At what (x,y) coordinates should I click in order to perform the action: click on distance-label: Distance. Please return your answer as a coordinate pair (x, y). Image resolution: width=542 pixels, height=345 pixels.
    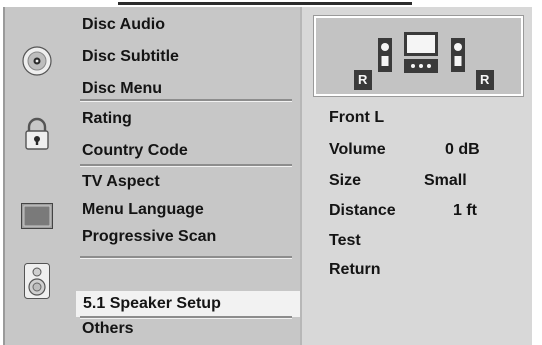
    Looking at the image, I should click on (362, 211).